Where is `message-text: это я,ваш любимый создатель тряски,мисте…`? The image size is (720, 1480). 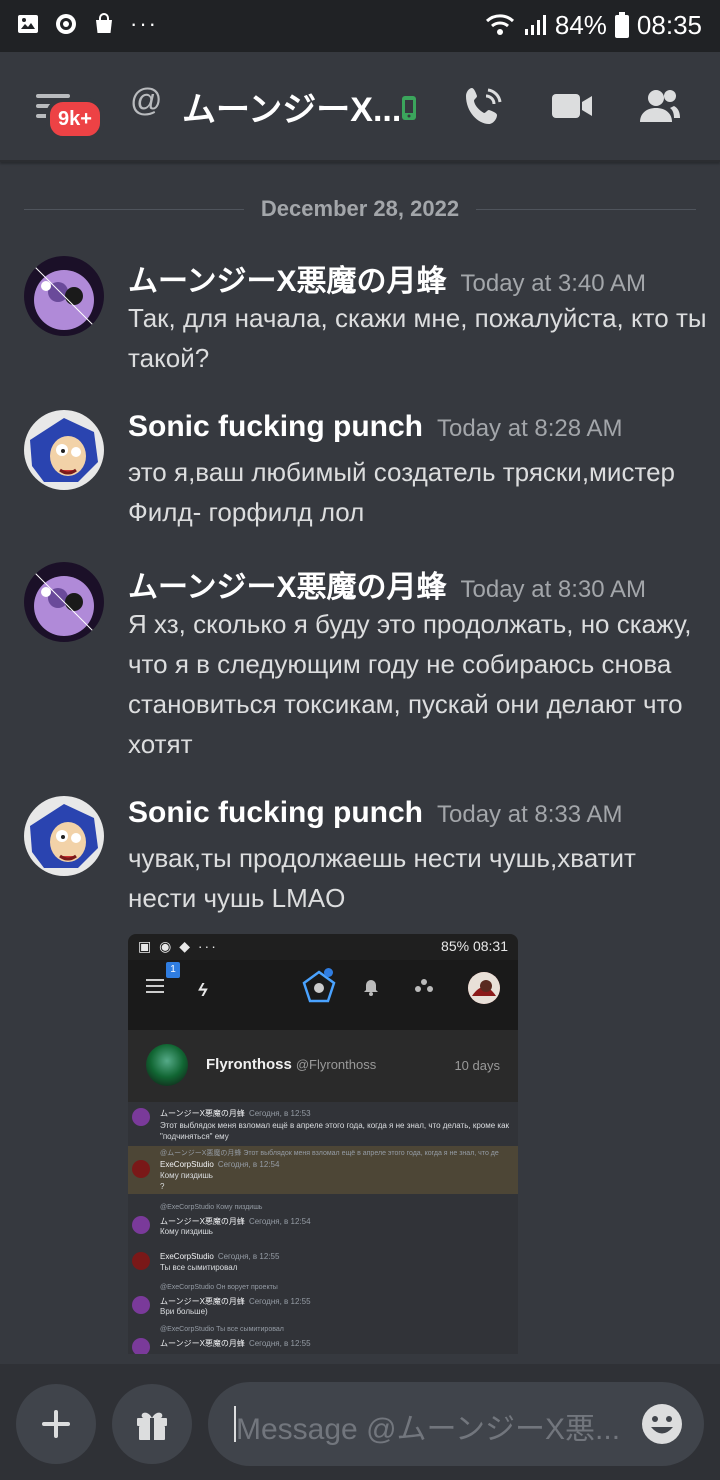
message-text: это я,ваш любимый создатель тряски,мисте… is located at coordinates (401, 492).